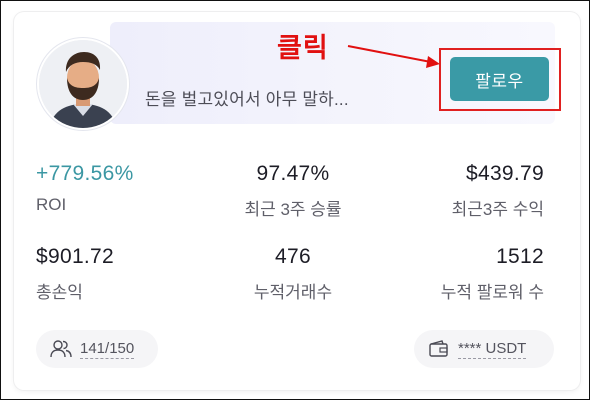 This screenshot has height=402, width=592. Describe the element at coordinates (75, 274) in the screenshot. I see `stat-total-pnl: $901.72 총손익` at that location.